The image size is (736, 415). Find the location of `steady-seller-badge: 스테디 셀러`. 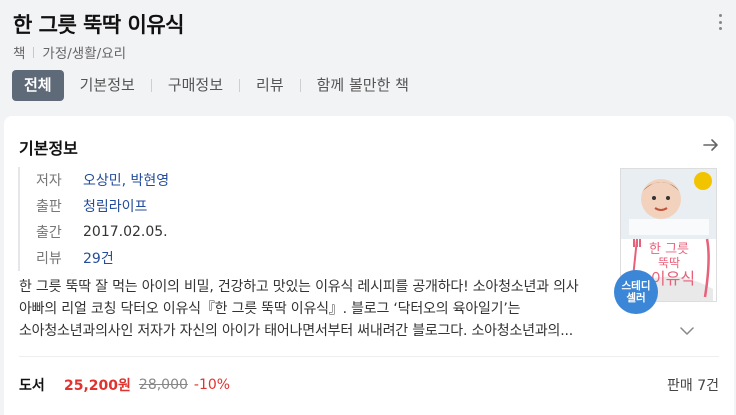

steady-seller-badge: 스테디 셀러 is located at coordinates (636, 292).